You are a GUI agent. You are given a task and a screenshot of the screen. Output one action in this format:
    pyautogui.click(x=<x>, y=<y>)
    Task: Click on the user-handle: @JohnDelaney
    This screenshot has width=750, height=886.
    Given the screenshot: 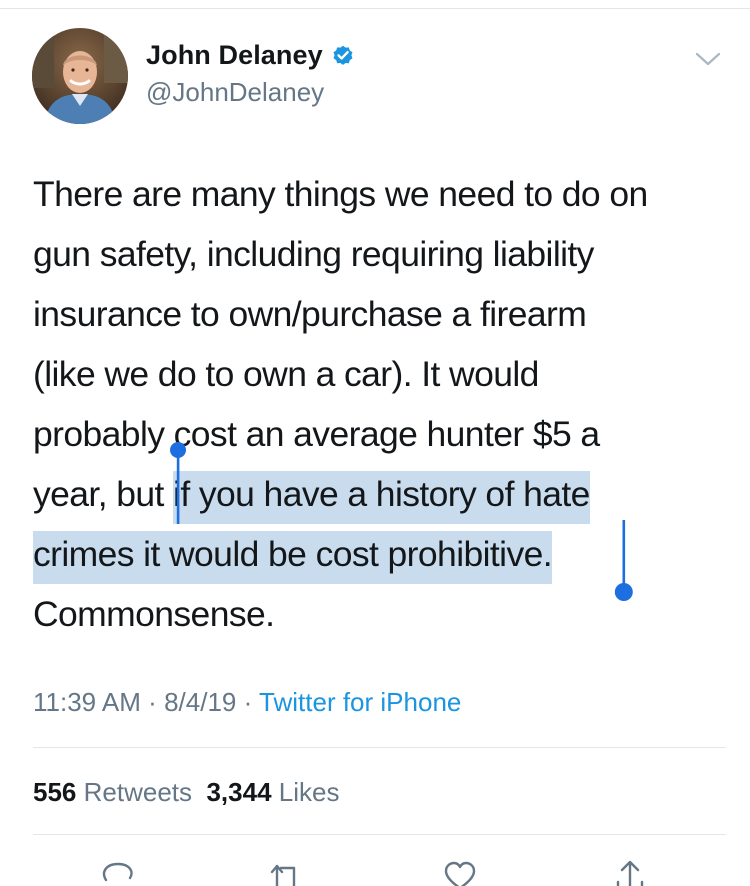 What is the action you would take?
    pyautogui.click(x=250, y=92)
    